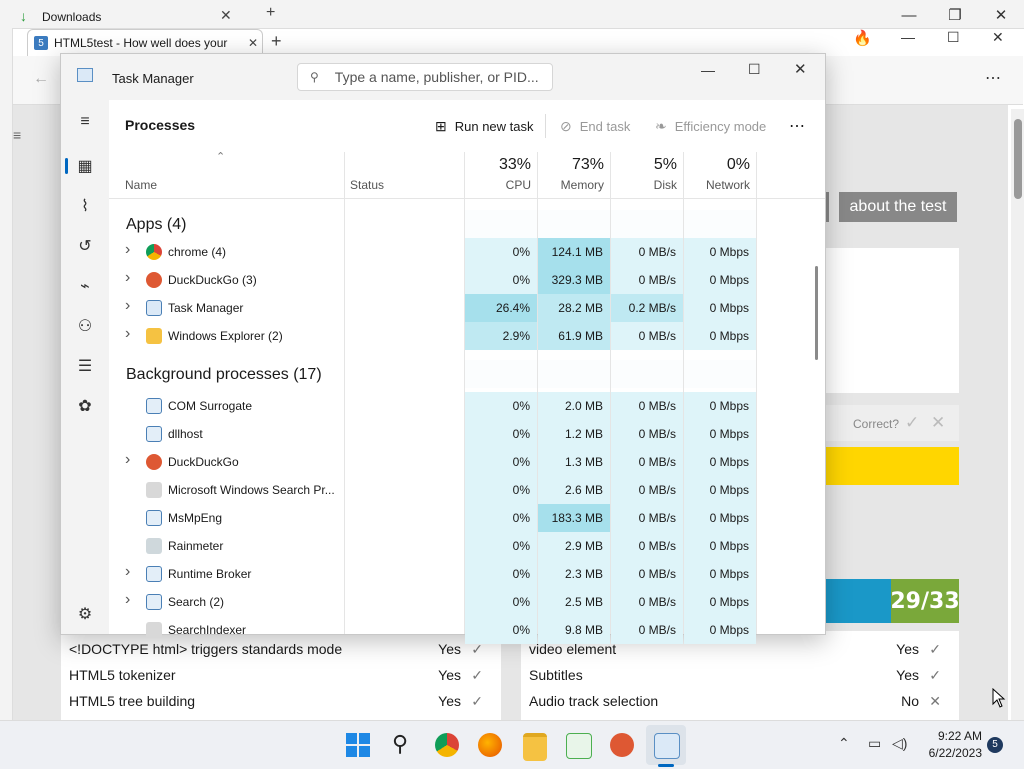  What do you see at coordinates (459, 280) in the screenshot?
I see `process-row: › DuckDuckGo (3) 0% 329.3 MB 0 MB/s 0 Mbps` at bounding box center [459, 280].